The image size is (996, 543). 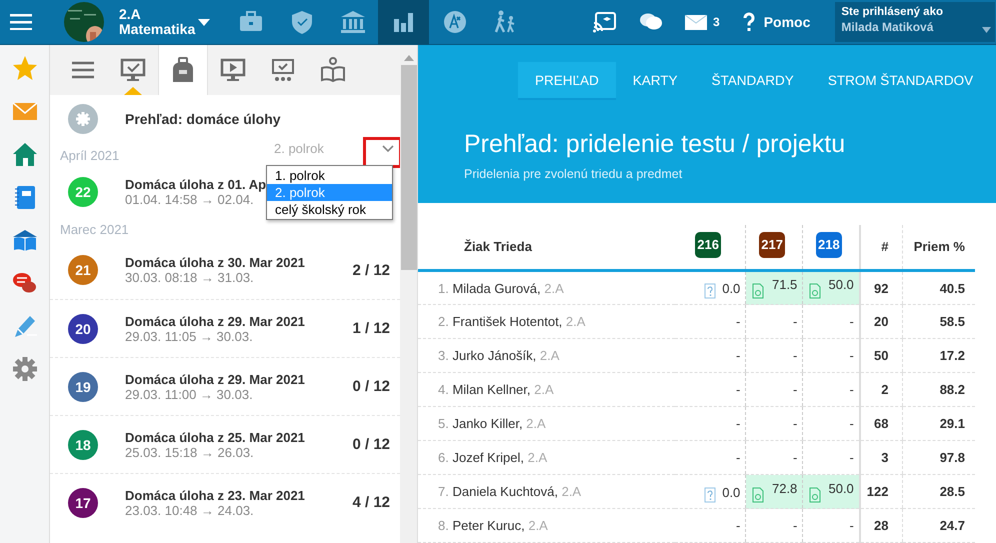 What do you see at coordinates (329, 175) in the screenshot?
I see `dropdown-option: 1. polrok` at bounding box center [329, 175].